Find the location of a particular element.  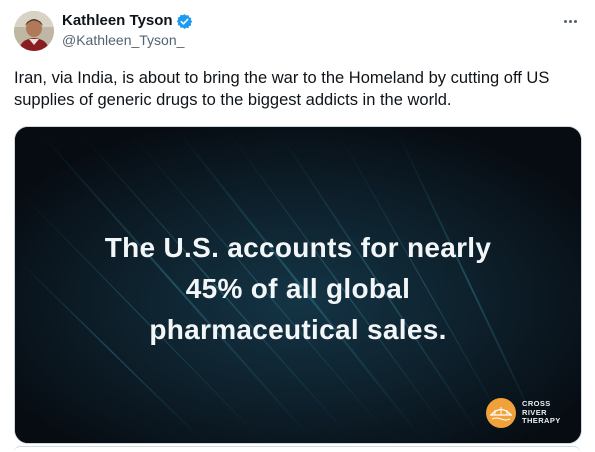

headline-line: 45% of all global is located at coordinates (298, 288).